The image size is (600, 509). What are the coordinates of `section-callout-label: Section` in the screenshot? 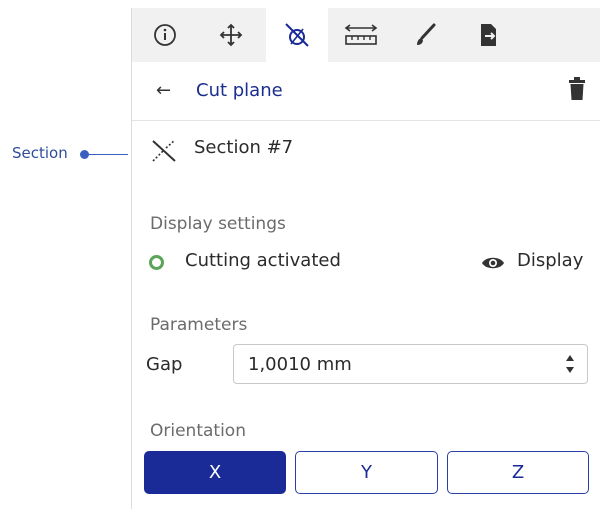 It's located at (40, 153).